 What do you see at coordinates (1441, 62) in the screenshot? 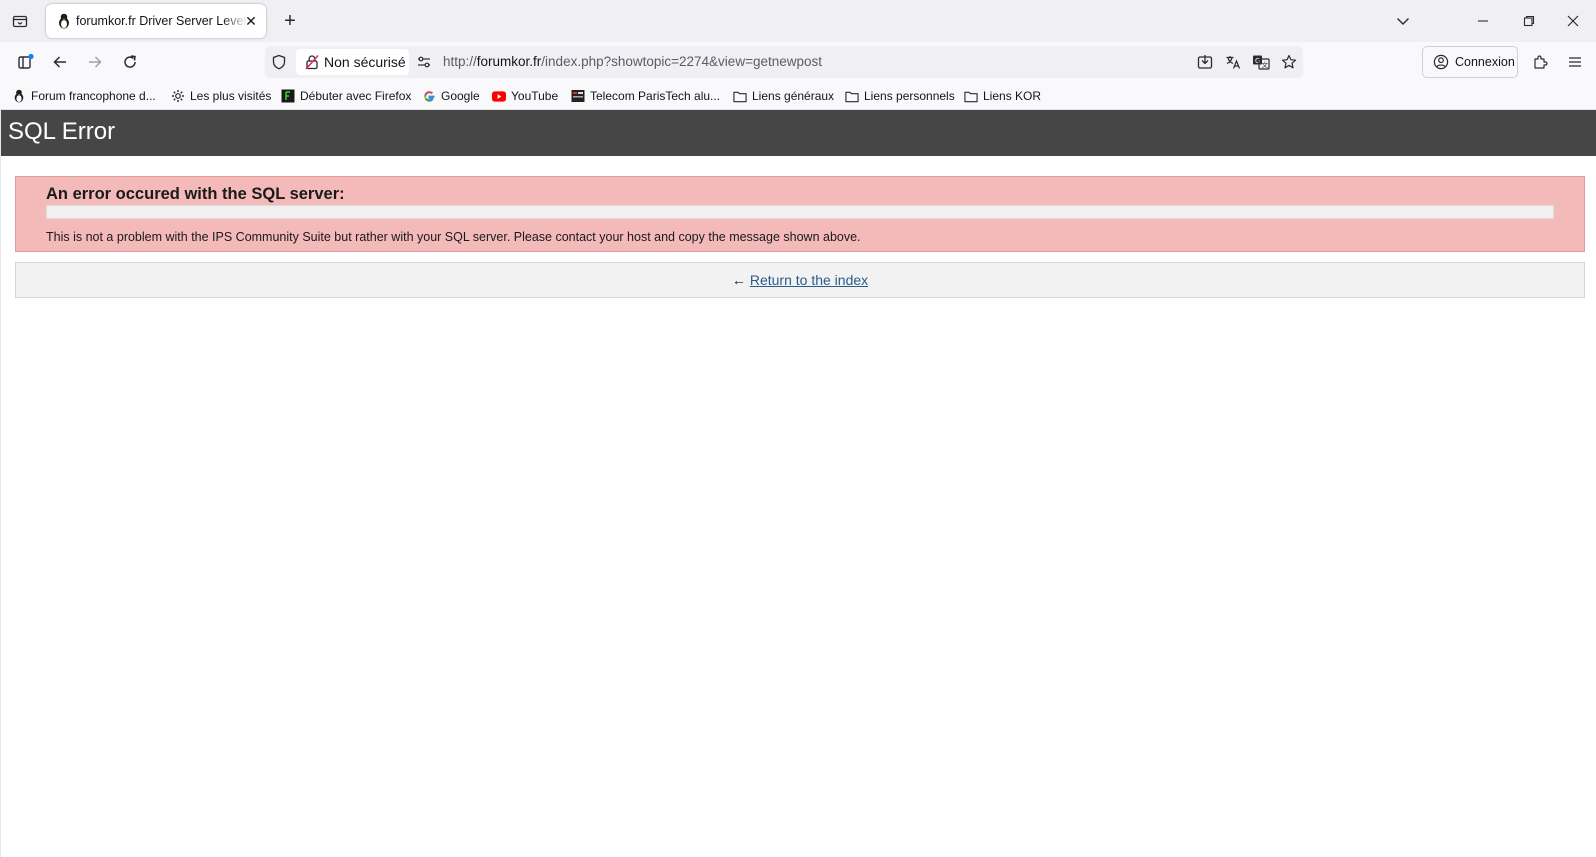
I see `account-avatar-icon` at bounding box center [1441, 62].